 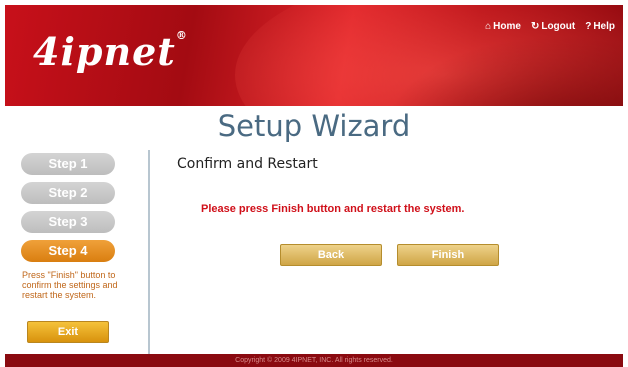 What do you see at coordinates (181, 36) in the screenshot?
I see `logo-registered-mark: ®` at bounding box center [181, 36].